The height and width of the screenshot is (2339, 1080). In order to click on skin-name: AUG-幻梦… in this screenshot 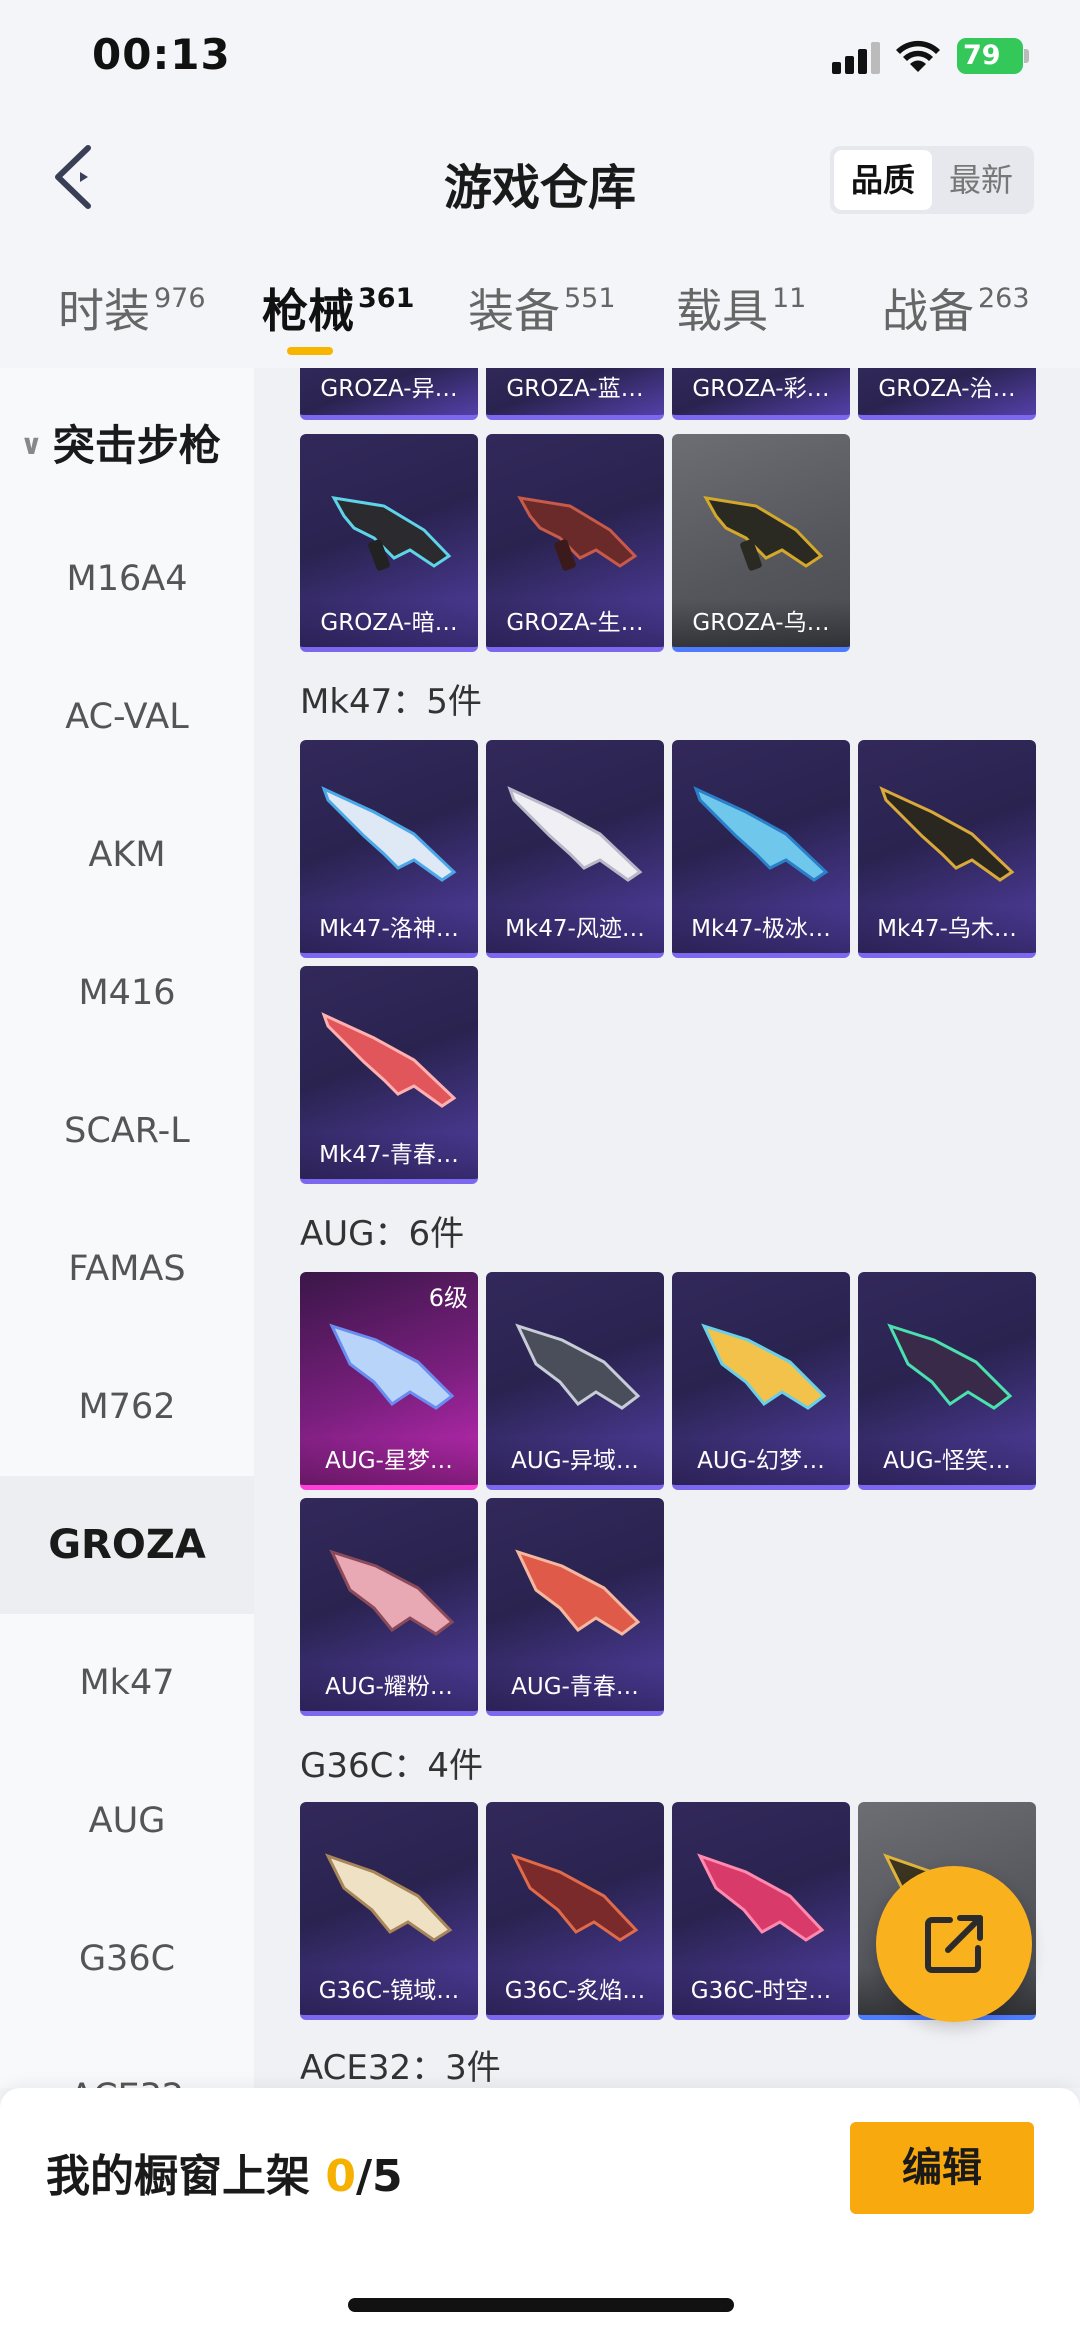, I will do `click(761, 1461)`.